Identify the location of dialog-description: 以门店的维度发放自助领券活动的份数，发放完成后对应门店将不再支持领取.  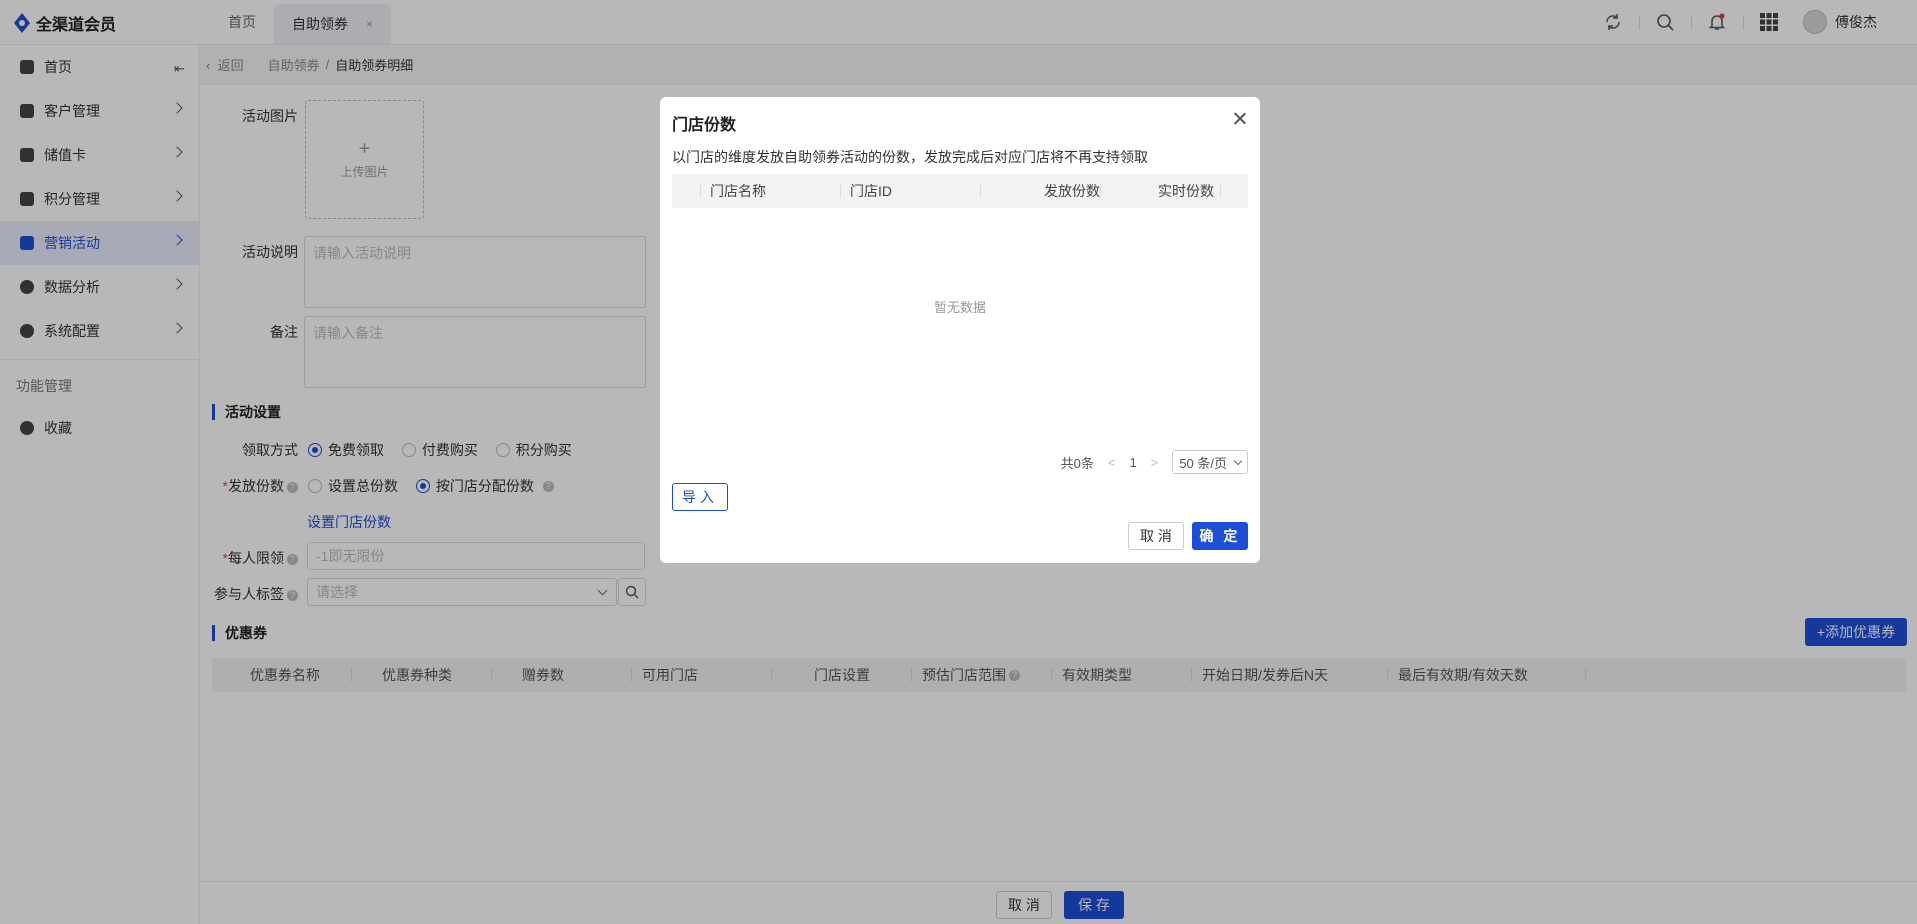
(910, 157).